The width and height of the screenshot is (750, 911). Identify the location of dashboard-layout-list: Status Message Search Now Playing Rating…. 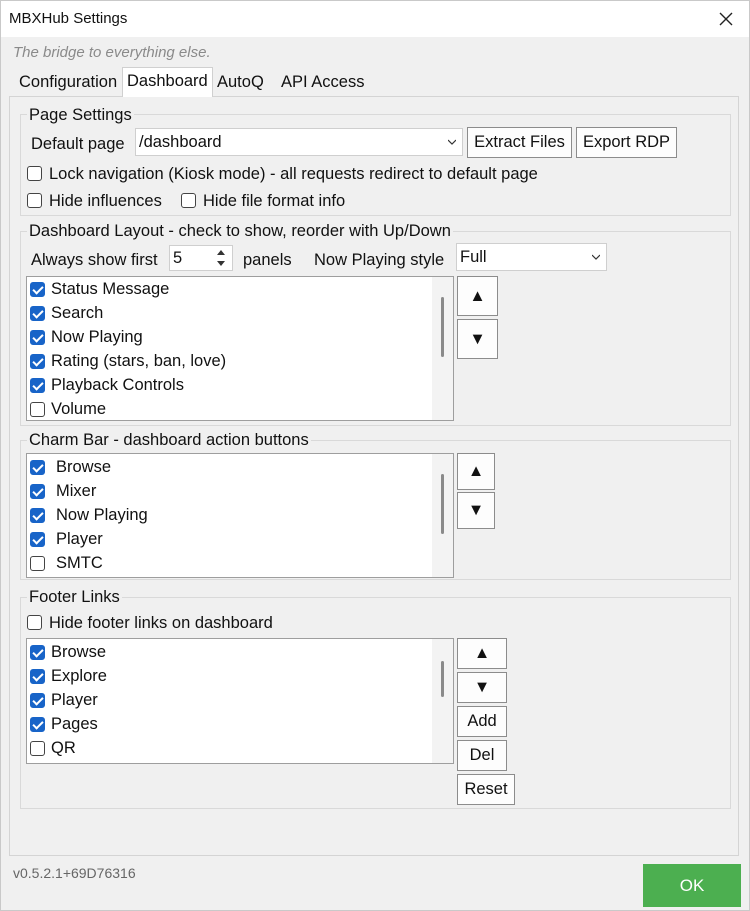
(240, 348).